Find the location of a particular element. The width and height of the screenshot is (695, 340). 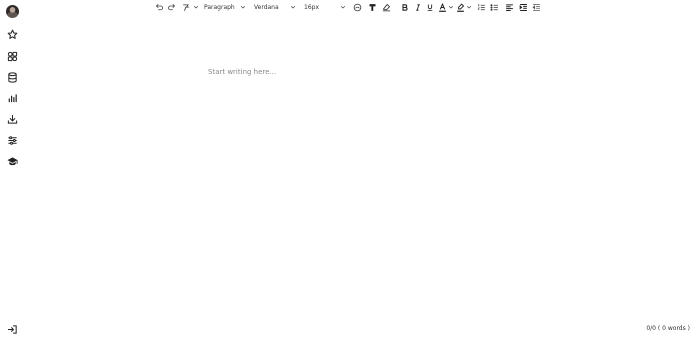

font-size-label: 16px is located at coordinates (311, 7).